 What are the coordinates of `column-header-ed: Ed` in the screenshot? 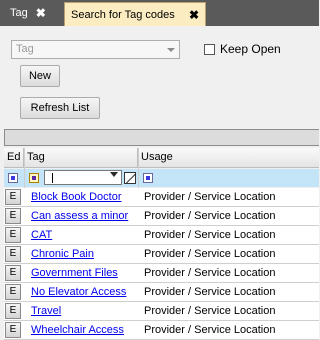 It's located at (14, 158).